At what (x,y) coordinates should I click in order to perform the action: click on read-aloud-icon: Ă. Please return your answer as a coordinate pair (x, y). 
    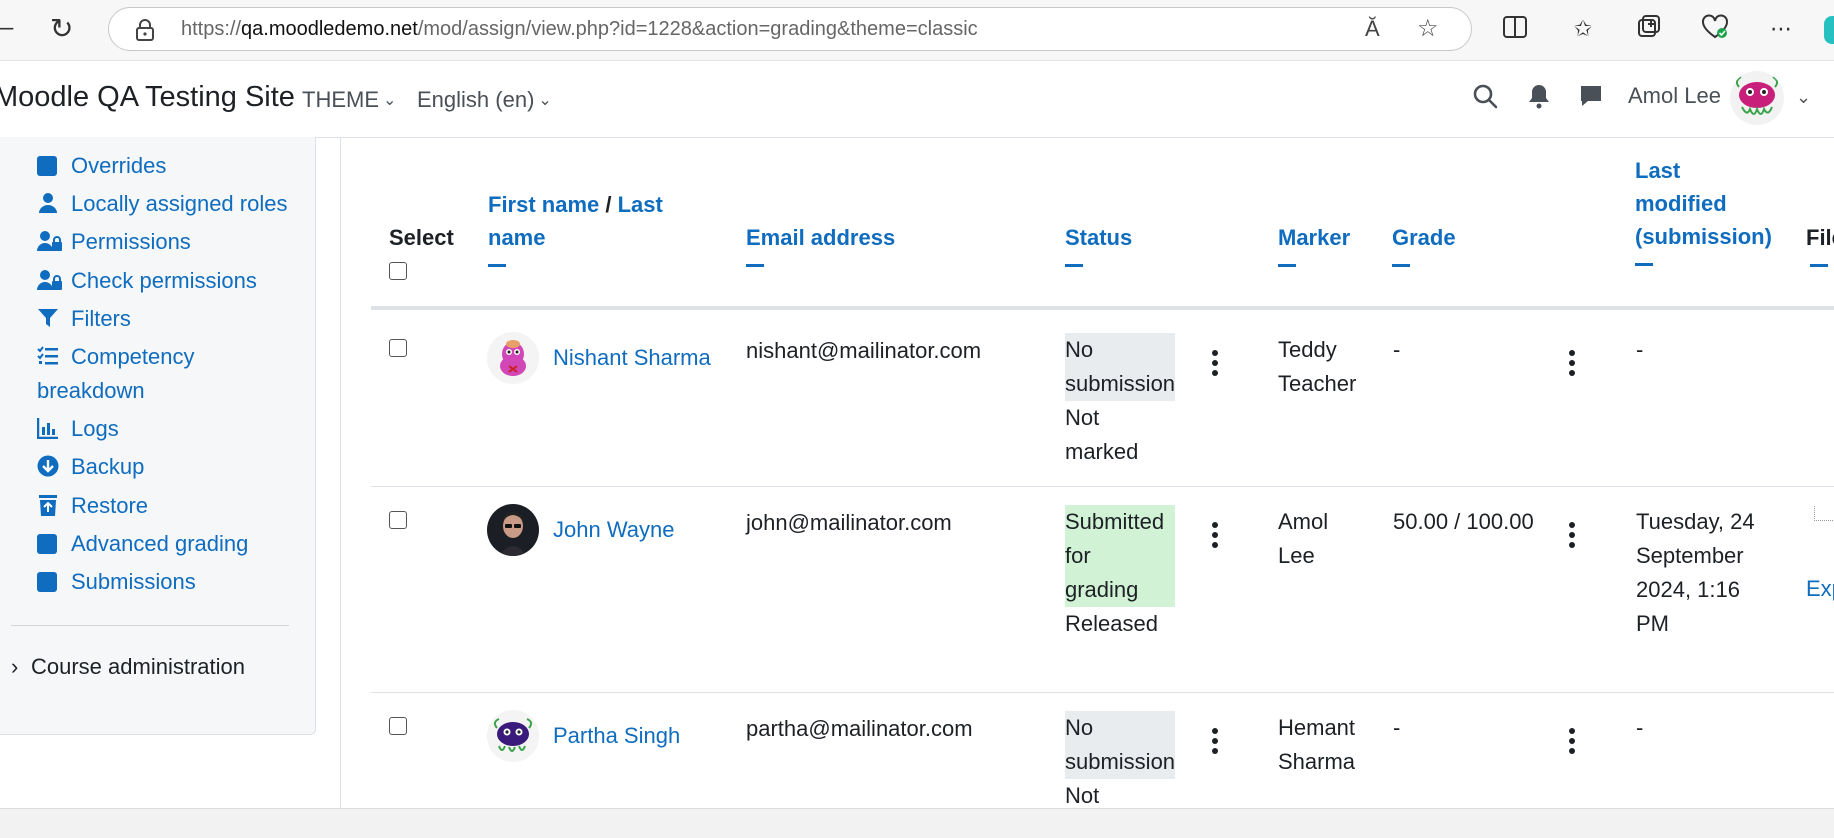
    Looking at the image, I should click on (1372, 29).